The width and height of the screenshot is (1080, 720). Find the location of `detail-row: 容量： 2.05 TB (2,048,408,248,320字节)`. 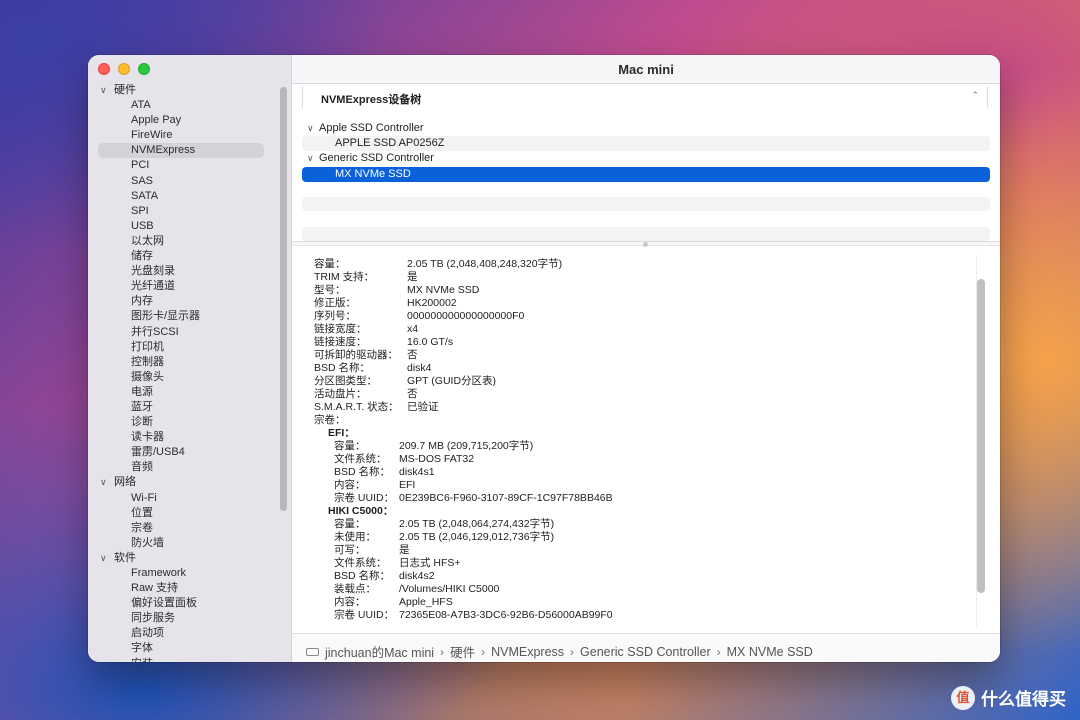

detail-row: 容量： 2.05 TB (2,048,408,248,320字节) is located at coordinates (644, 264).